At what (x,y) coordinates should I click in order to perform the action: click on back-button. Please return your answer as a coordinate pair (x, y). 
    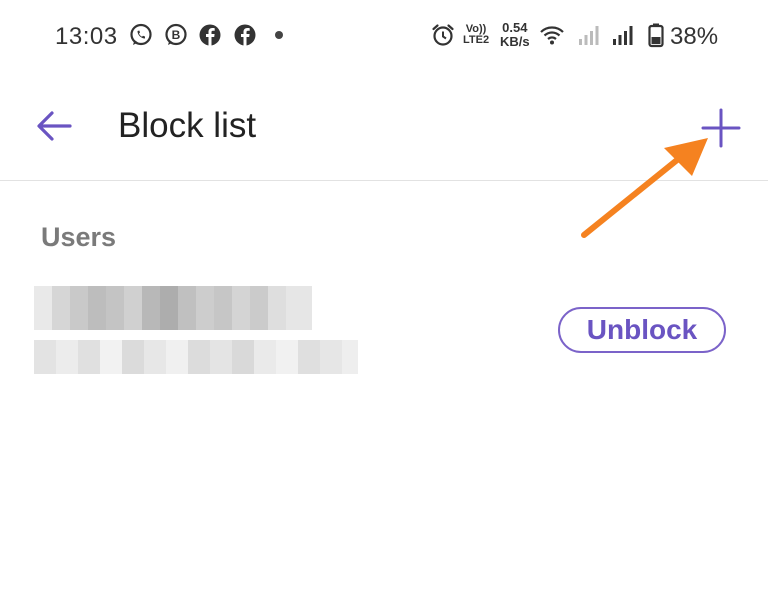
    Looking at the image, I should click on (55, 126).